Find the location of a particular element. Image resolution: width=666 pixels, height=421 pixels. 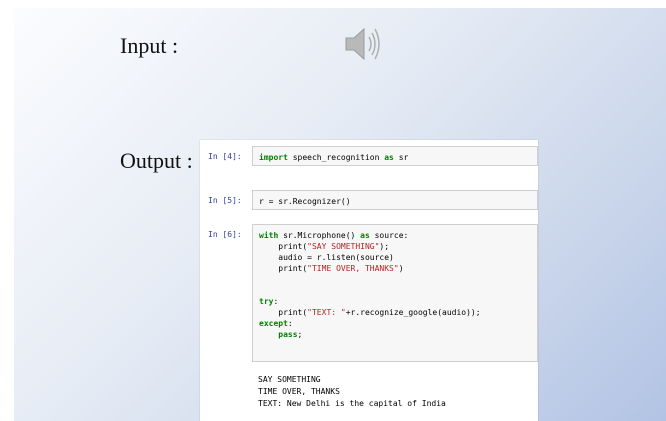

keyword: pass is located at coordinates (288, 334).